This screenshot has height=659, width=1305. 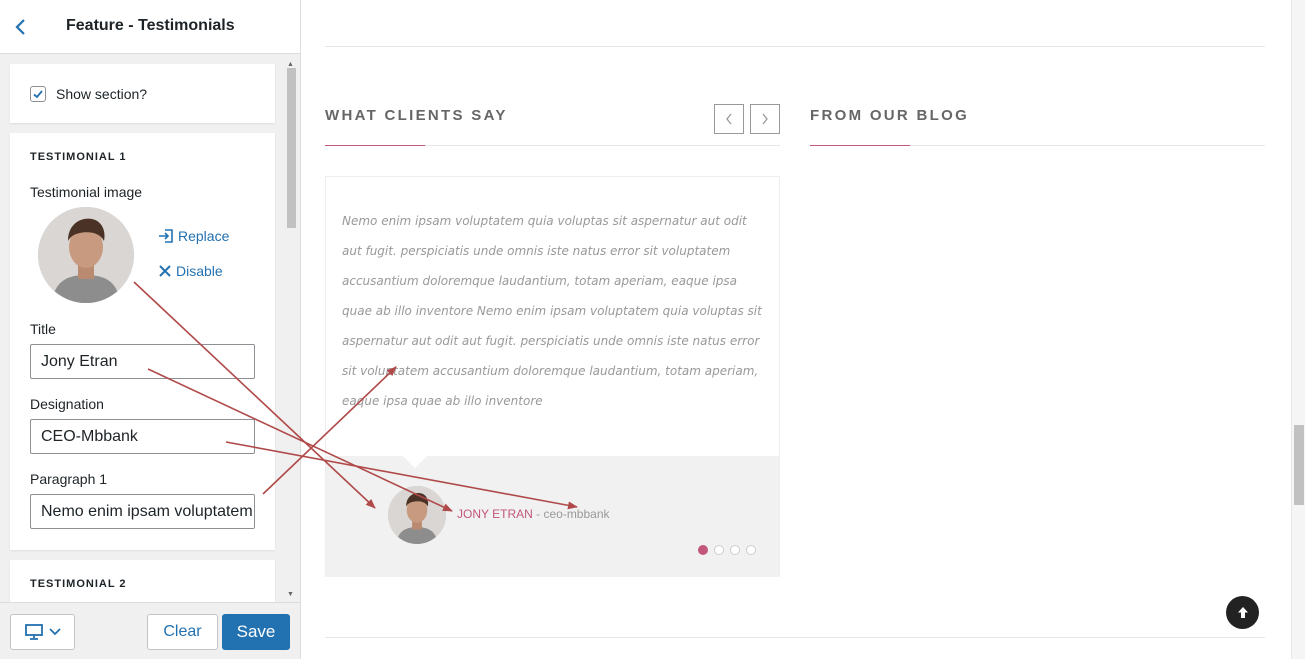 I want to click on designation-input: CEO-Mbbank, so click(x=142, y=436).